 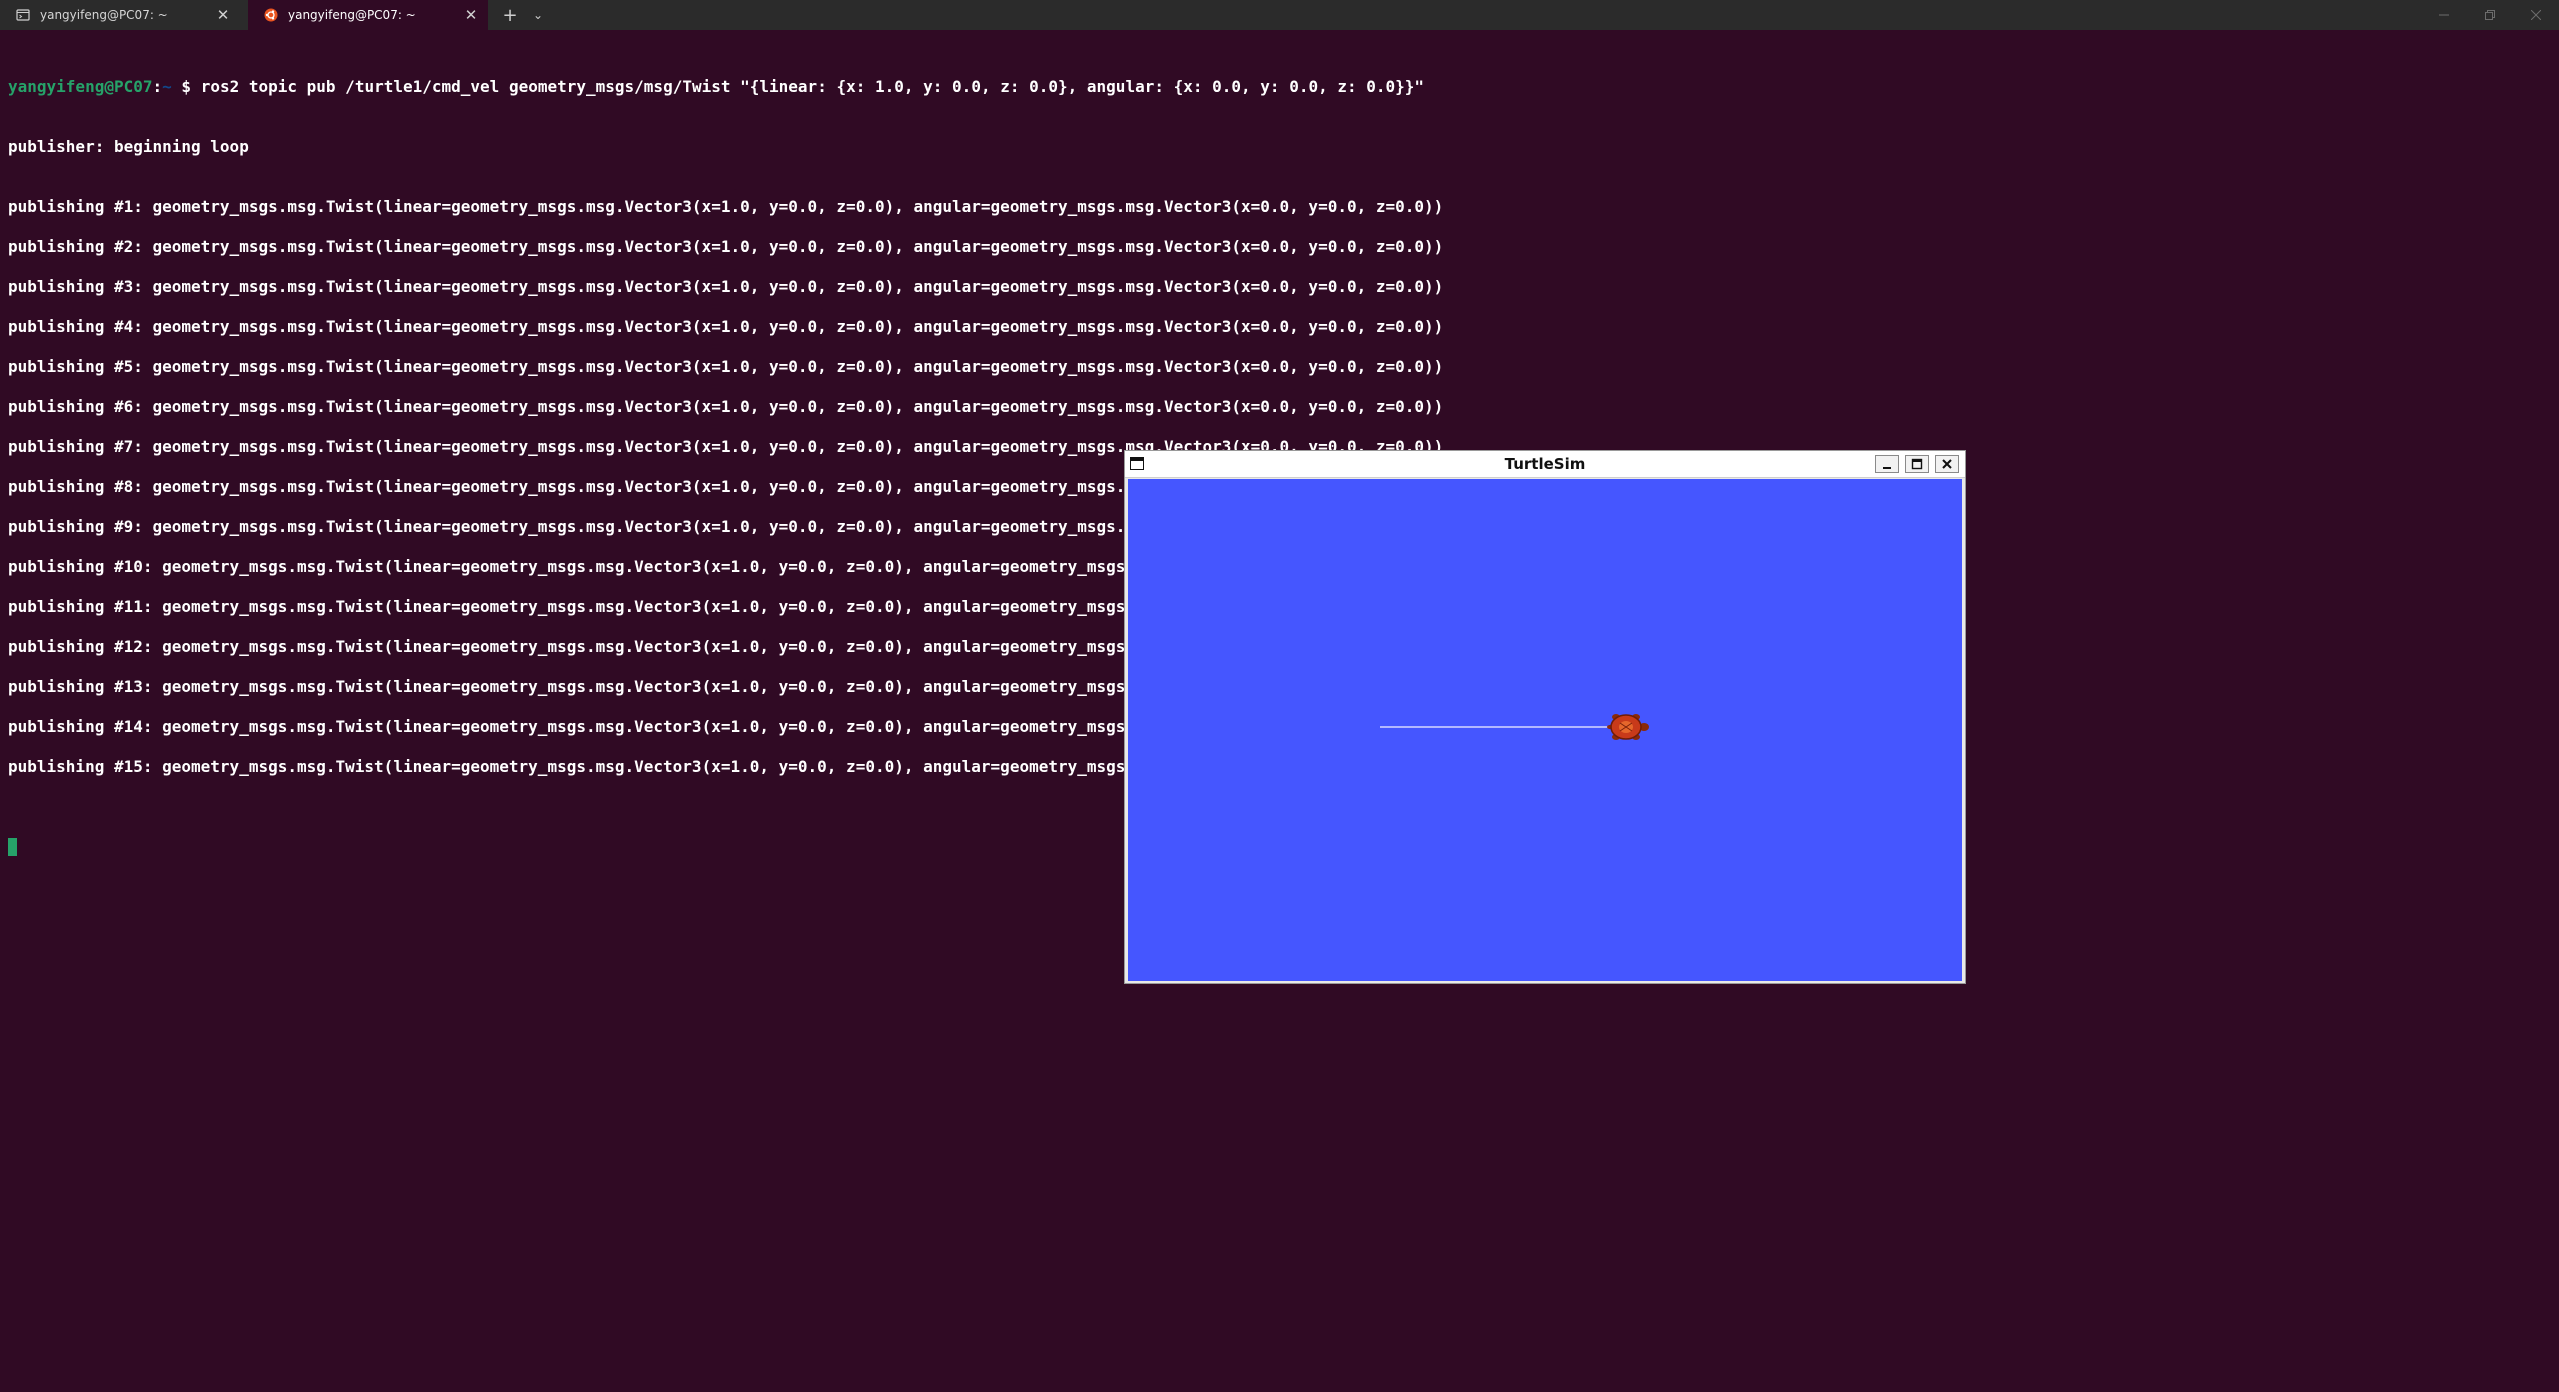 What do you see at coordinates (23, 15) in the screenshot?
I see `terminal-icon` at bounding box center [23, 15].